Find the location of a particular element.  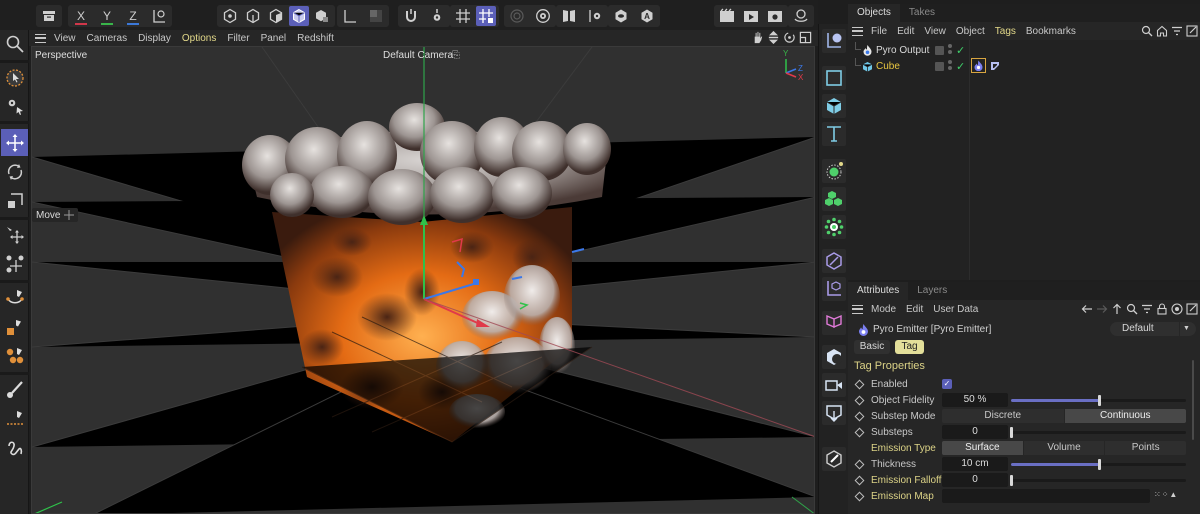

preset-dropdown: Default ▼ is located at coordinates (1153, 329).